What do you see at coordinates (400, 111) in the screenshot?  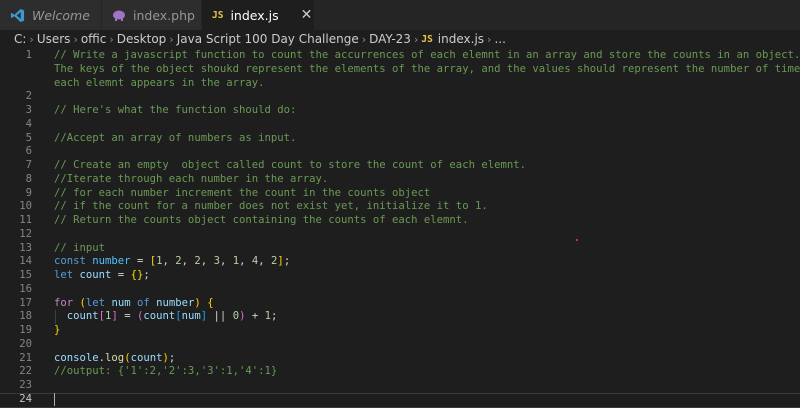 I see `code-line: 3 // Here's what the function should do:` at bounding box center [400, 111].